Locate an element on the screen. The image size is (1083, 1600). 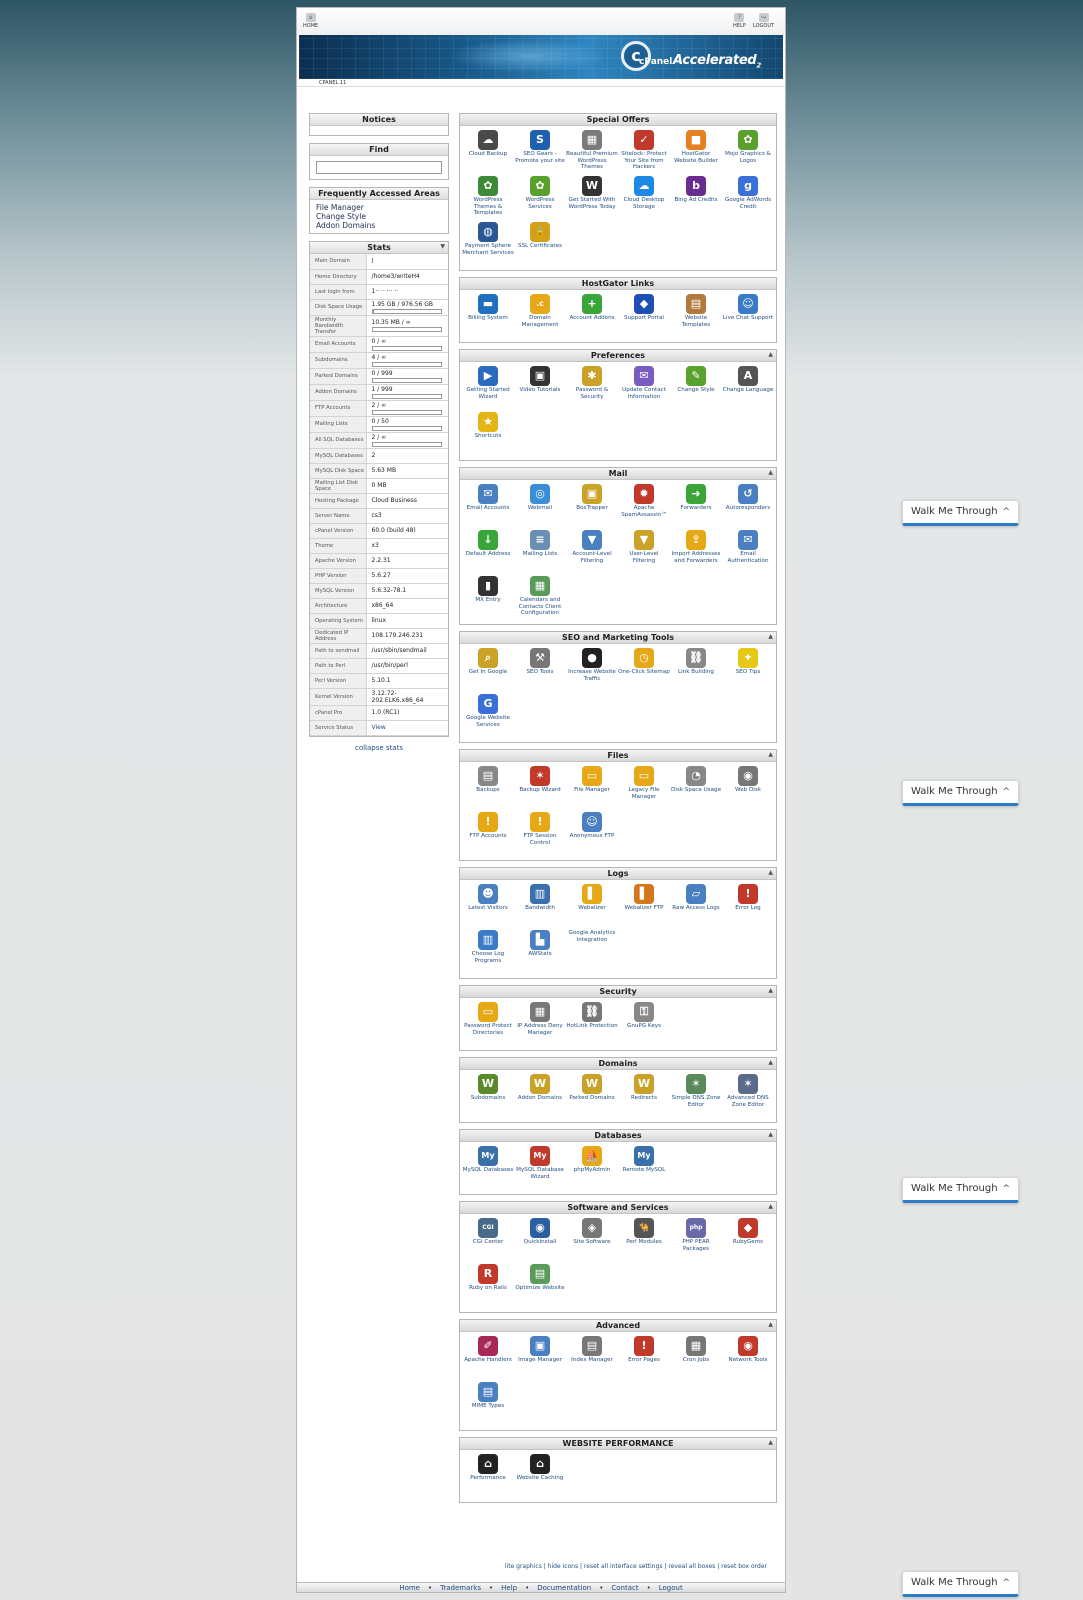
cpanel-link-mail: ↓ Default Address is located at coordinates (488, 553).